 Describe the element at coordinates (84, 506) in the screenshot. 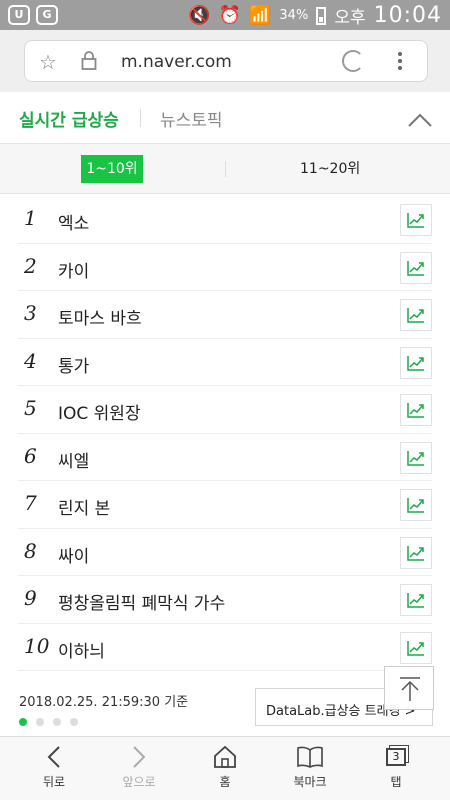

I see `keyword-link: 린지 본` at that location.